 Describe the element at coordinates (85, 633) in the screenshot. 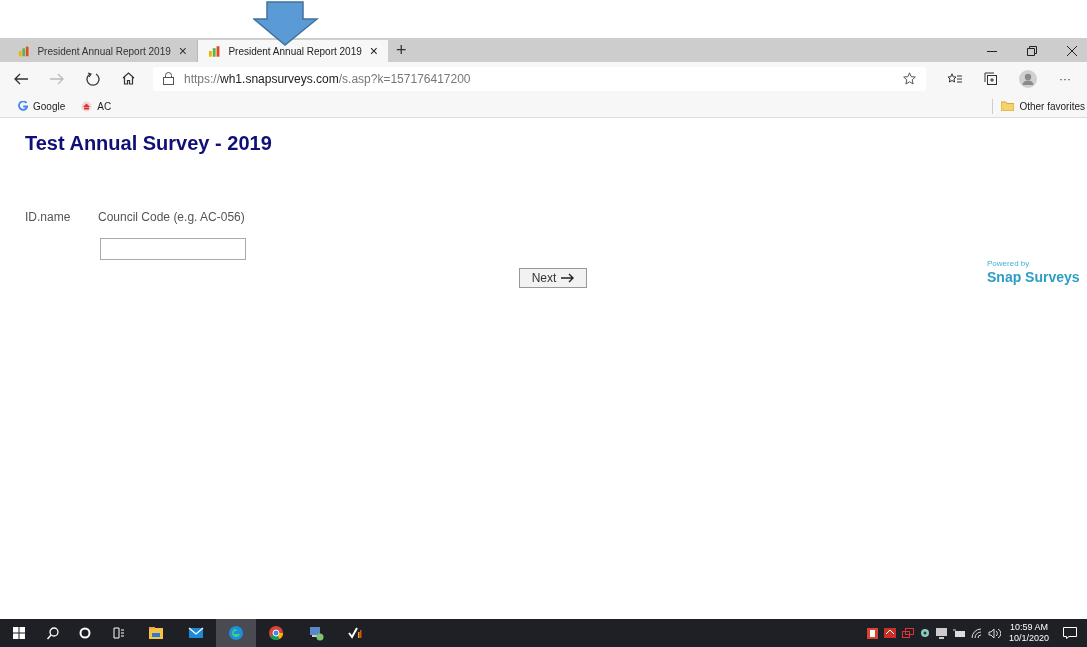

I see `cortana-circle-icon` at that location.